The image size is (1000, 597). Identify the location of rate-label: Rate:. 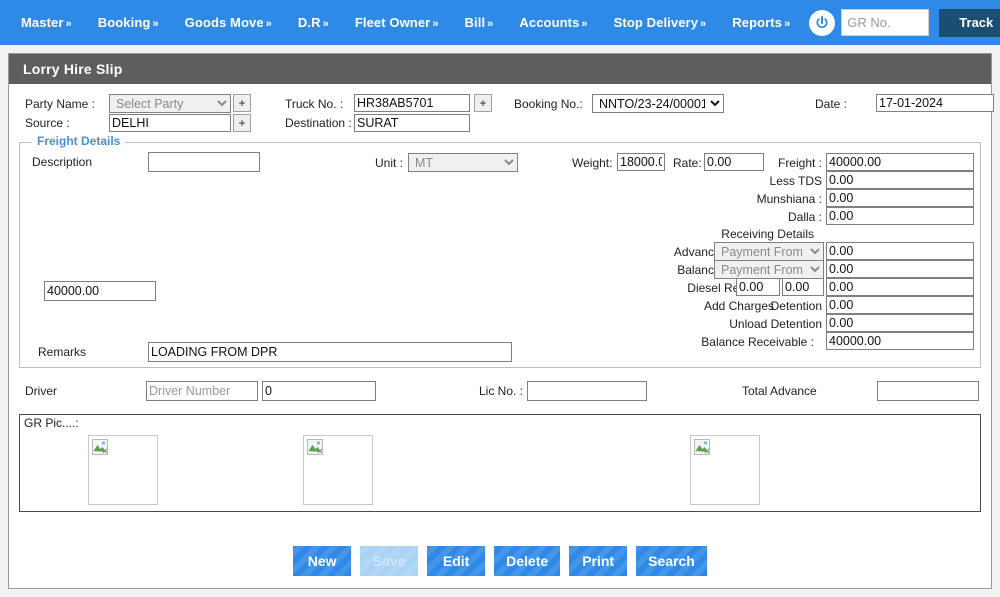
(687, 163).